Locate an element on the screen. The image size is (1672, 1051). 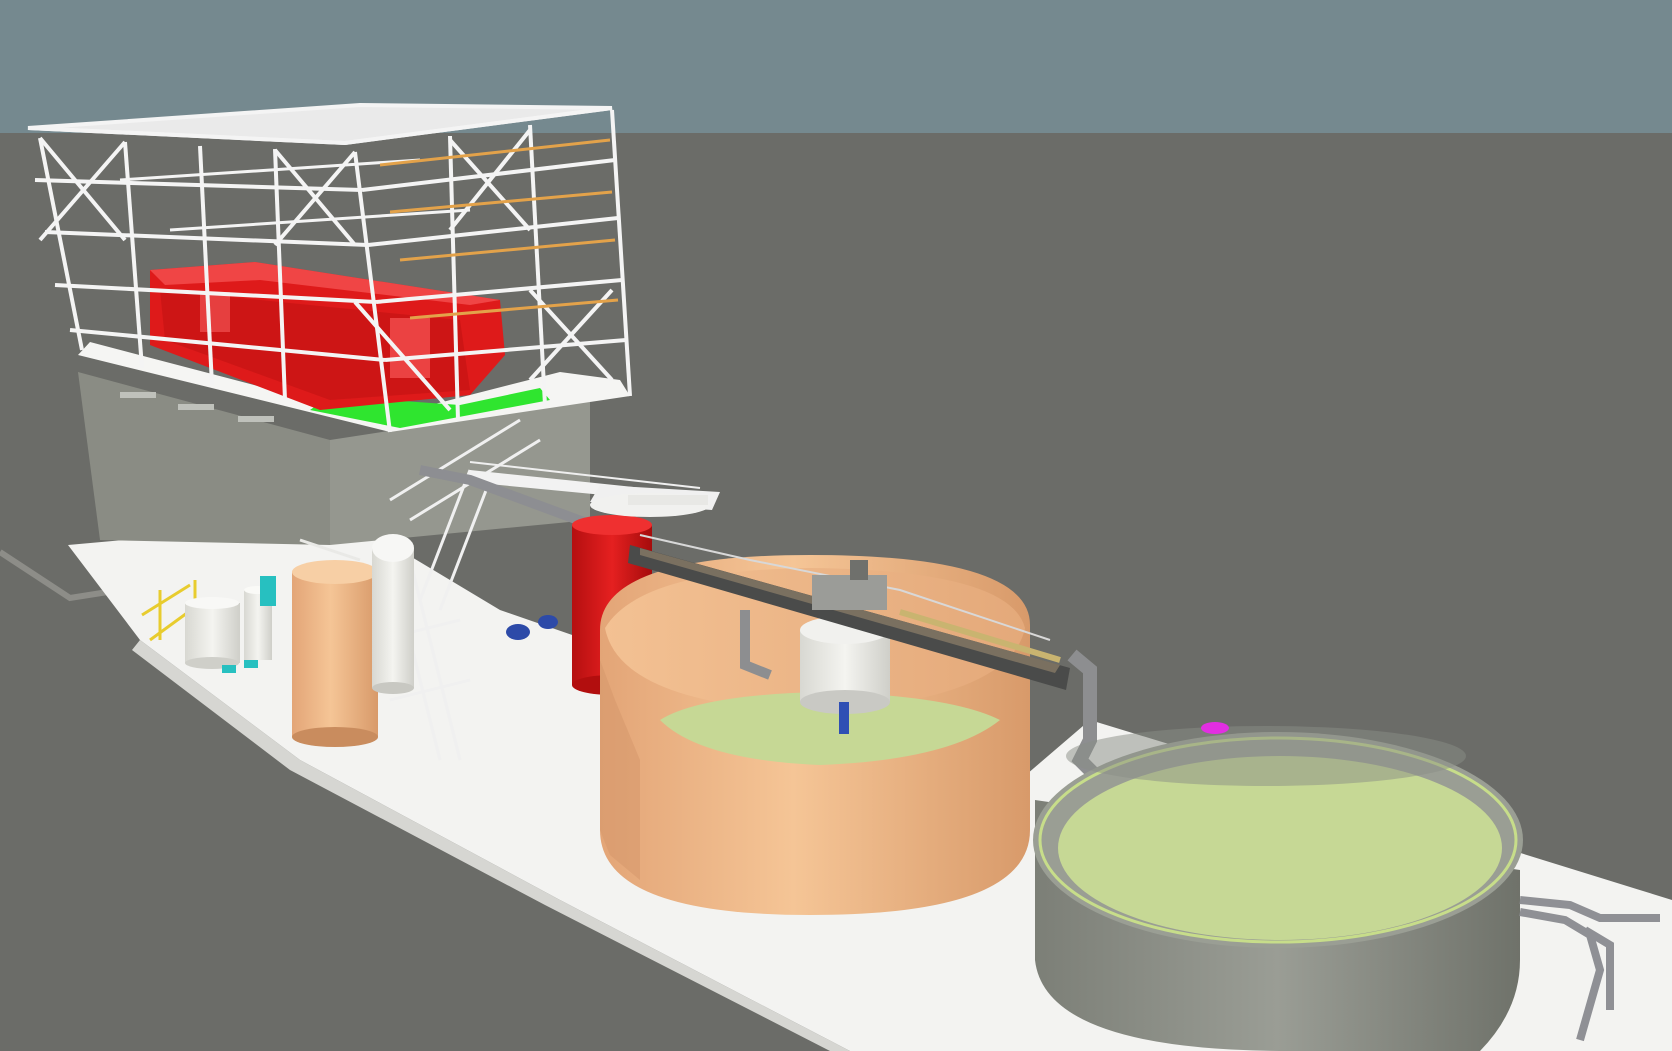
magenta-marker is located at coordinates (1215, 728).